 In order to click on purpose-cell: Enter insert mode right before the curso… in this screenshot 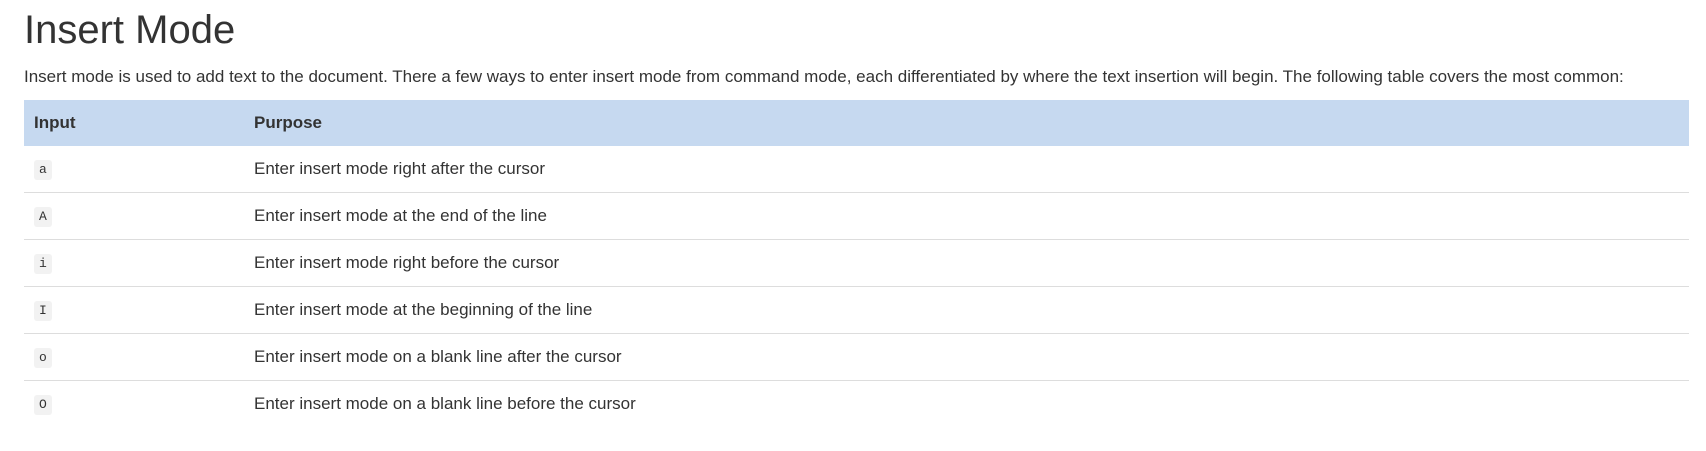, I will do `click(966, 263)`.